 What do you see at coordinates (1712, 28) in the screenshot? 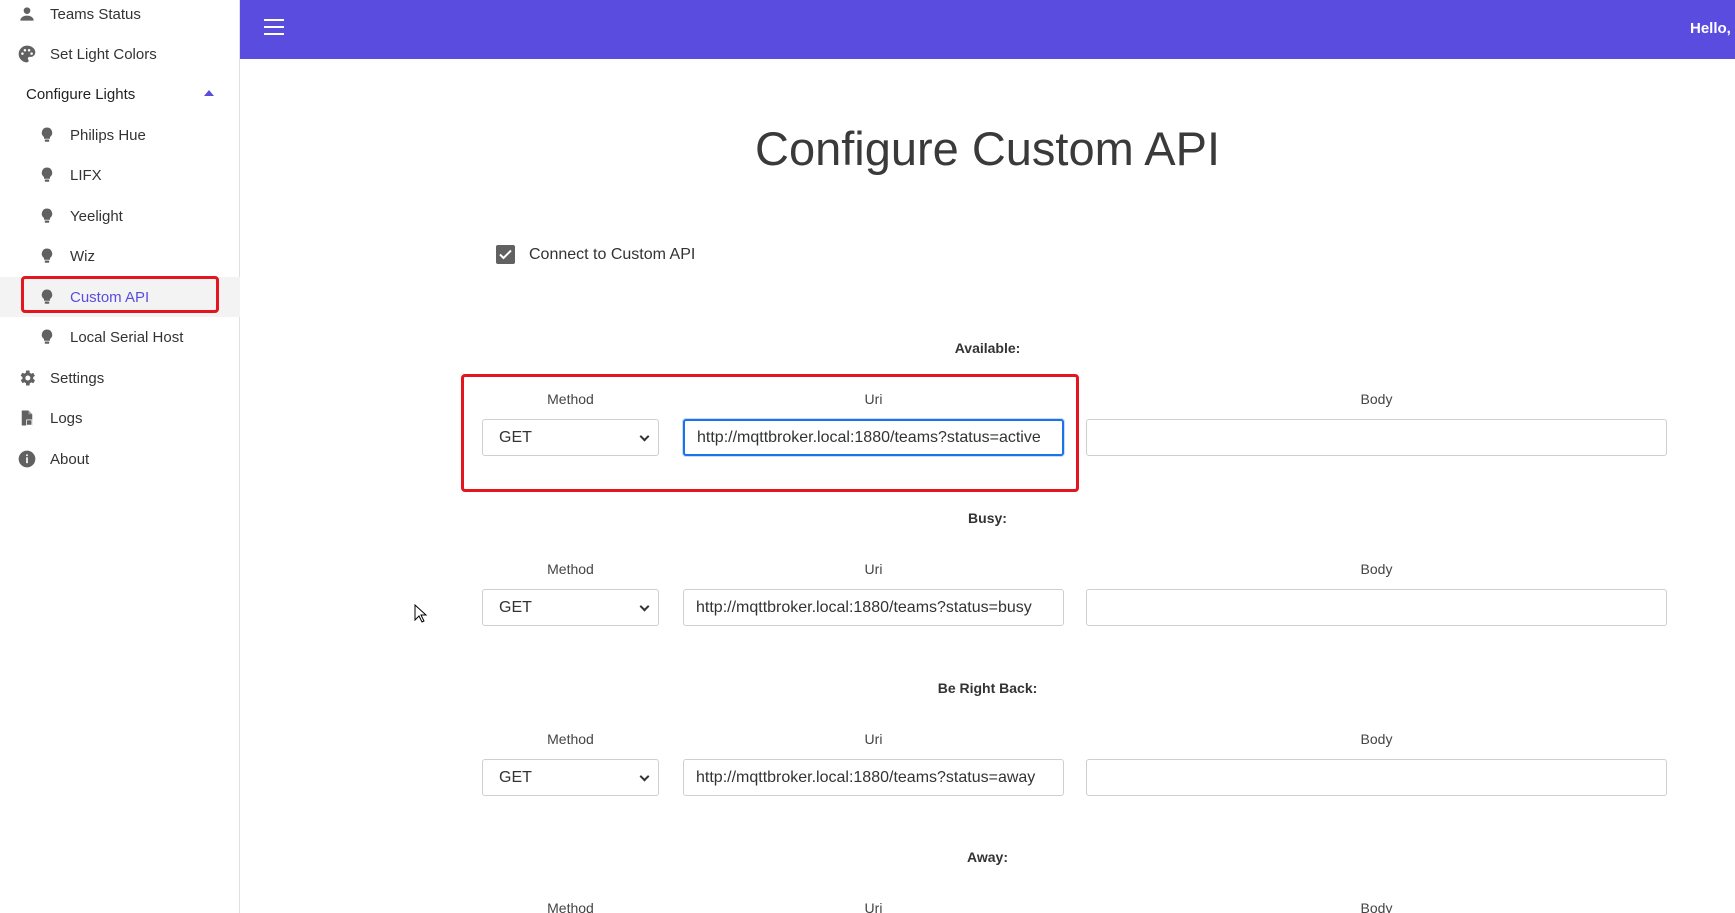
I see `user-greeting: Hello, I` at bounding box center [1712, 28].